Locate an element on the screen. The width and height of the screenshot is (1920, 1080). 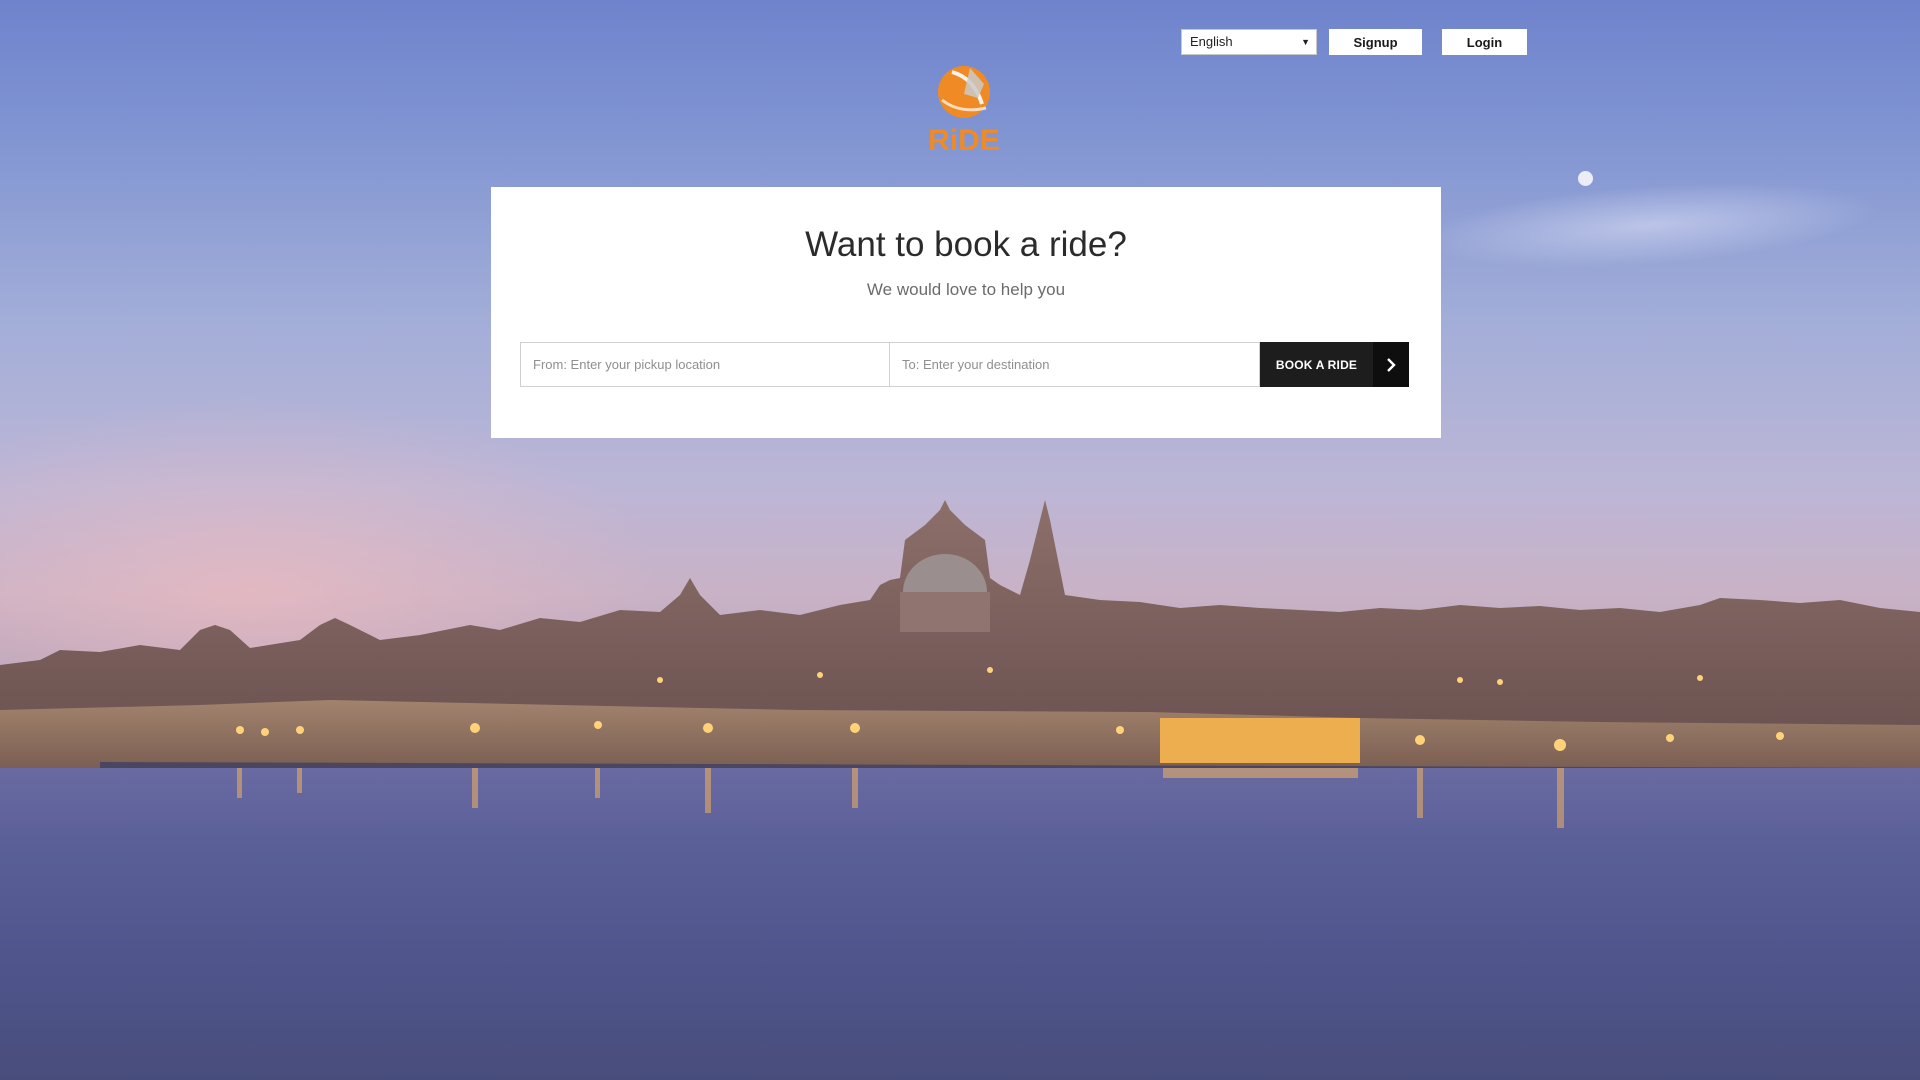
dropdown-arrow-icon: ▼ is located at coordinates (1305, 42).